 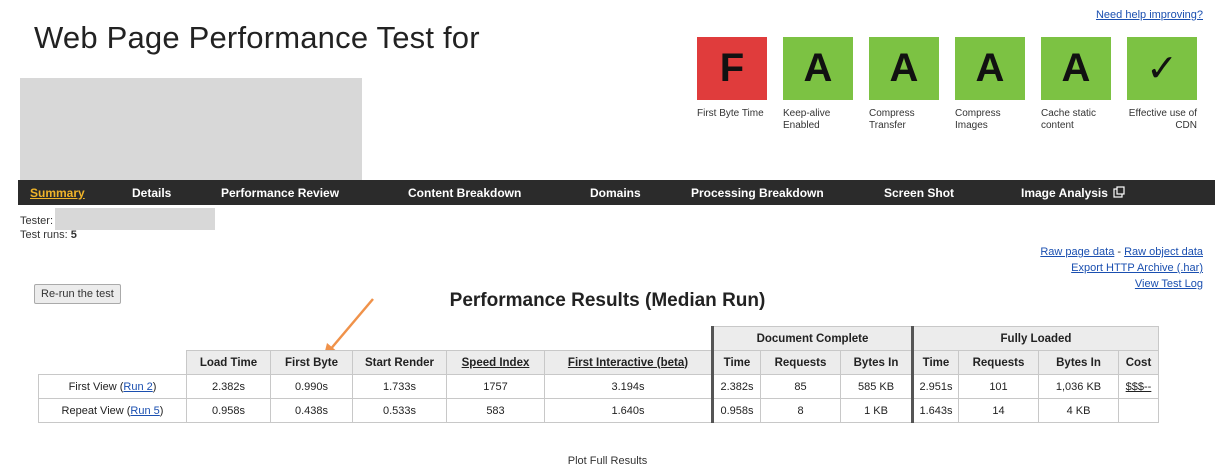 What do you see at coordinates (998, 386) in the screenshot?
I see `cell-fl-requests: 101` at bounding box center [998, 386].